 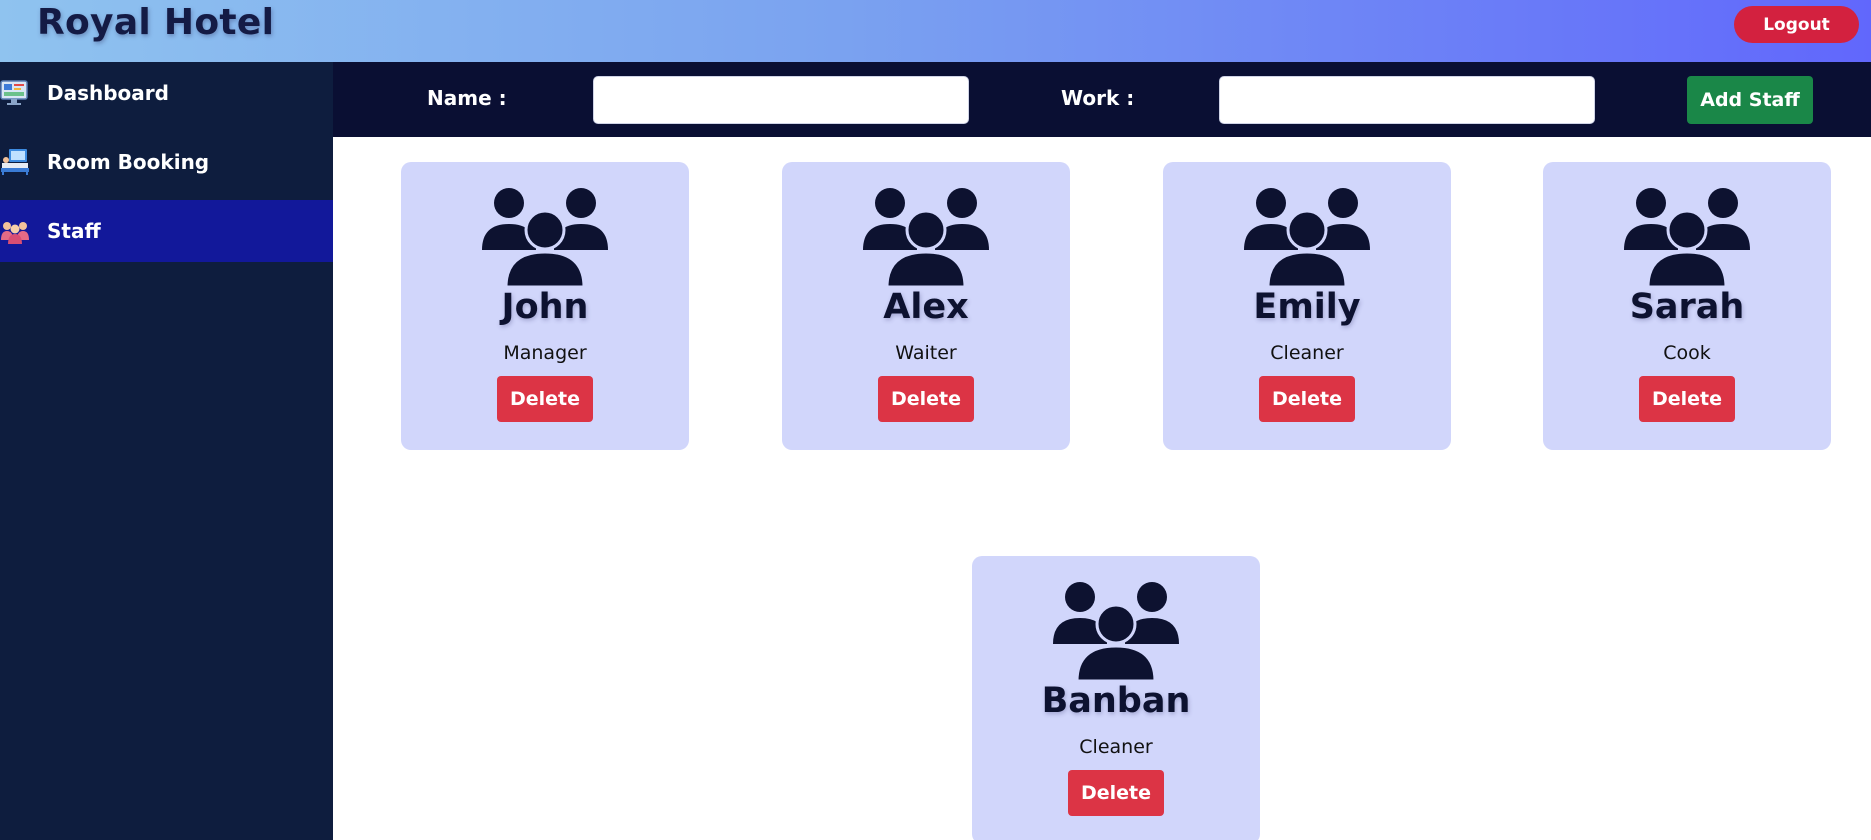 I want to click on staff-card: Alex Waiter Delete, so click(x=926, y=306).